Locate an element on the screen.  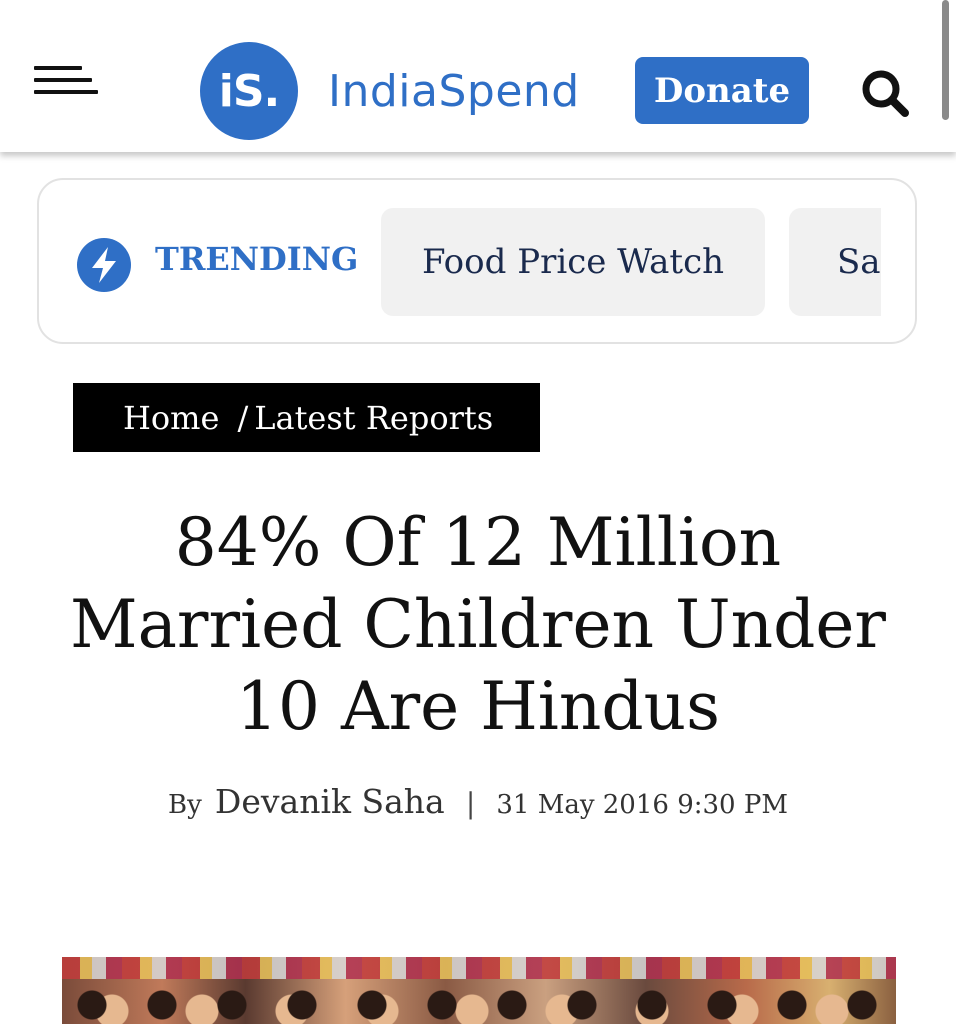
trending-chip: Saf is located at coordinates (835, 262).